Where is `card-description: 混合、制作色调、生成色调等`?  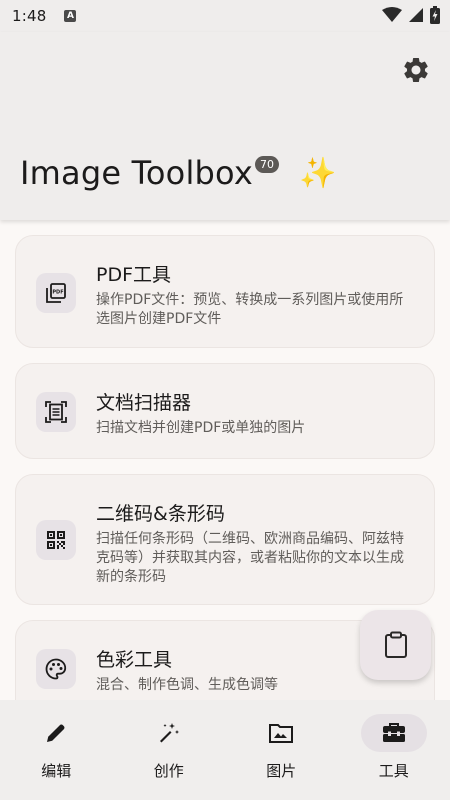
card-description: 混合、制作色调、生成色调等 is located at coordinates (187, 685).